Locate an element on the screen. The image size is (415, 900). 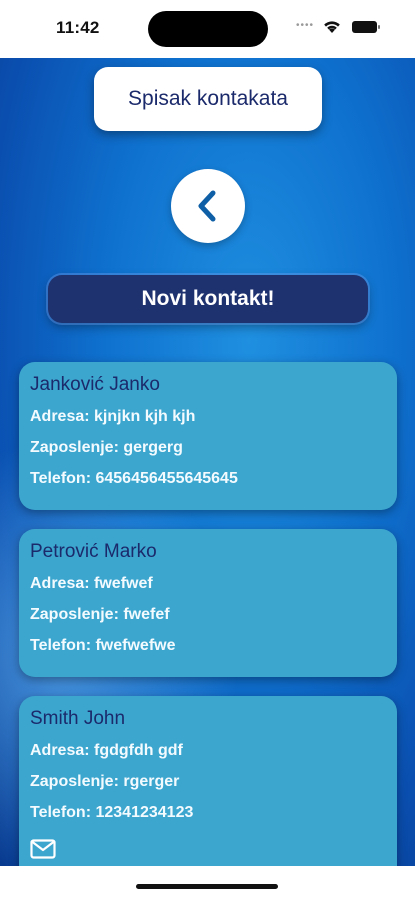
back-button is located at coordinates (208, 206).